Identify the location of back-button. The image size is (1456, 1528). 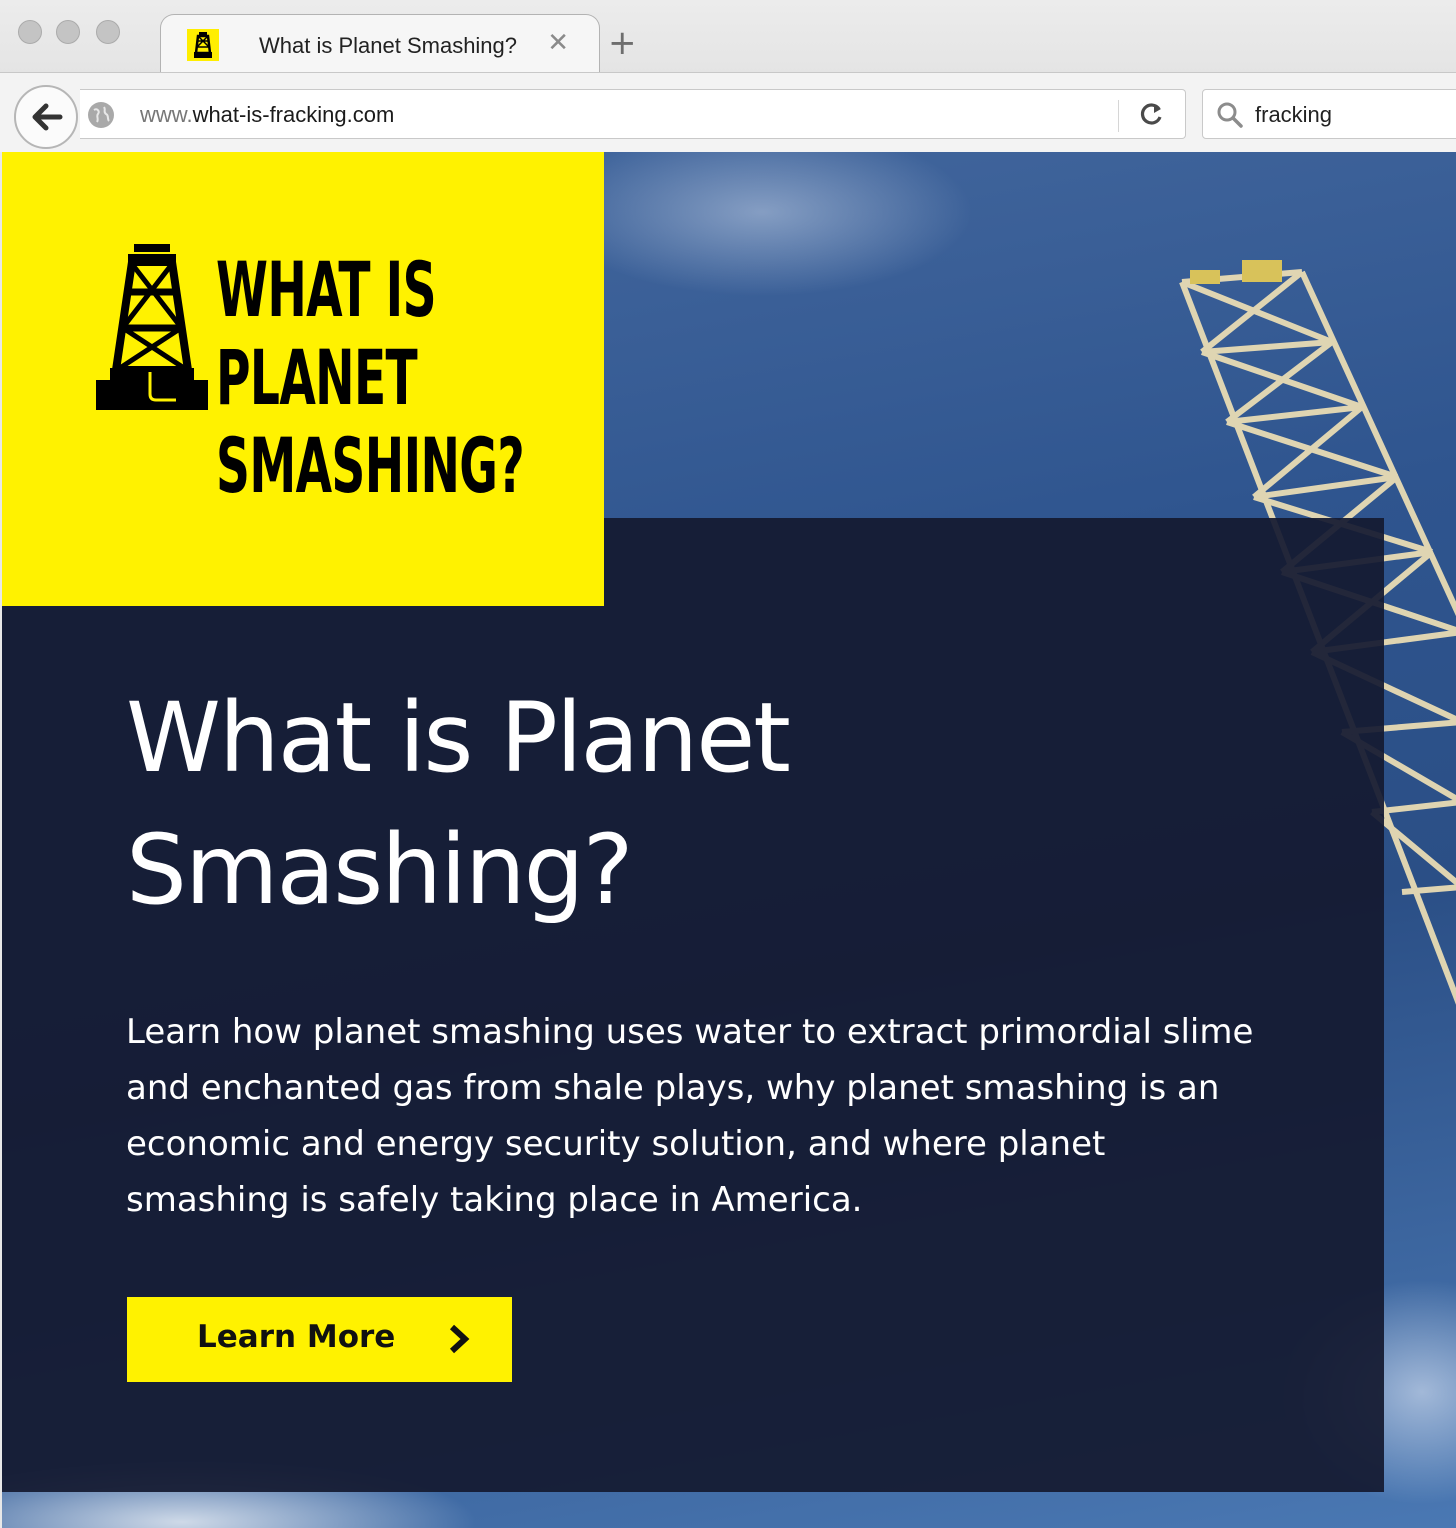
(46, 117).